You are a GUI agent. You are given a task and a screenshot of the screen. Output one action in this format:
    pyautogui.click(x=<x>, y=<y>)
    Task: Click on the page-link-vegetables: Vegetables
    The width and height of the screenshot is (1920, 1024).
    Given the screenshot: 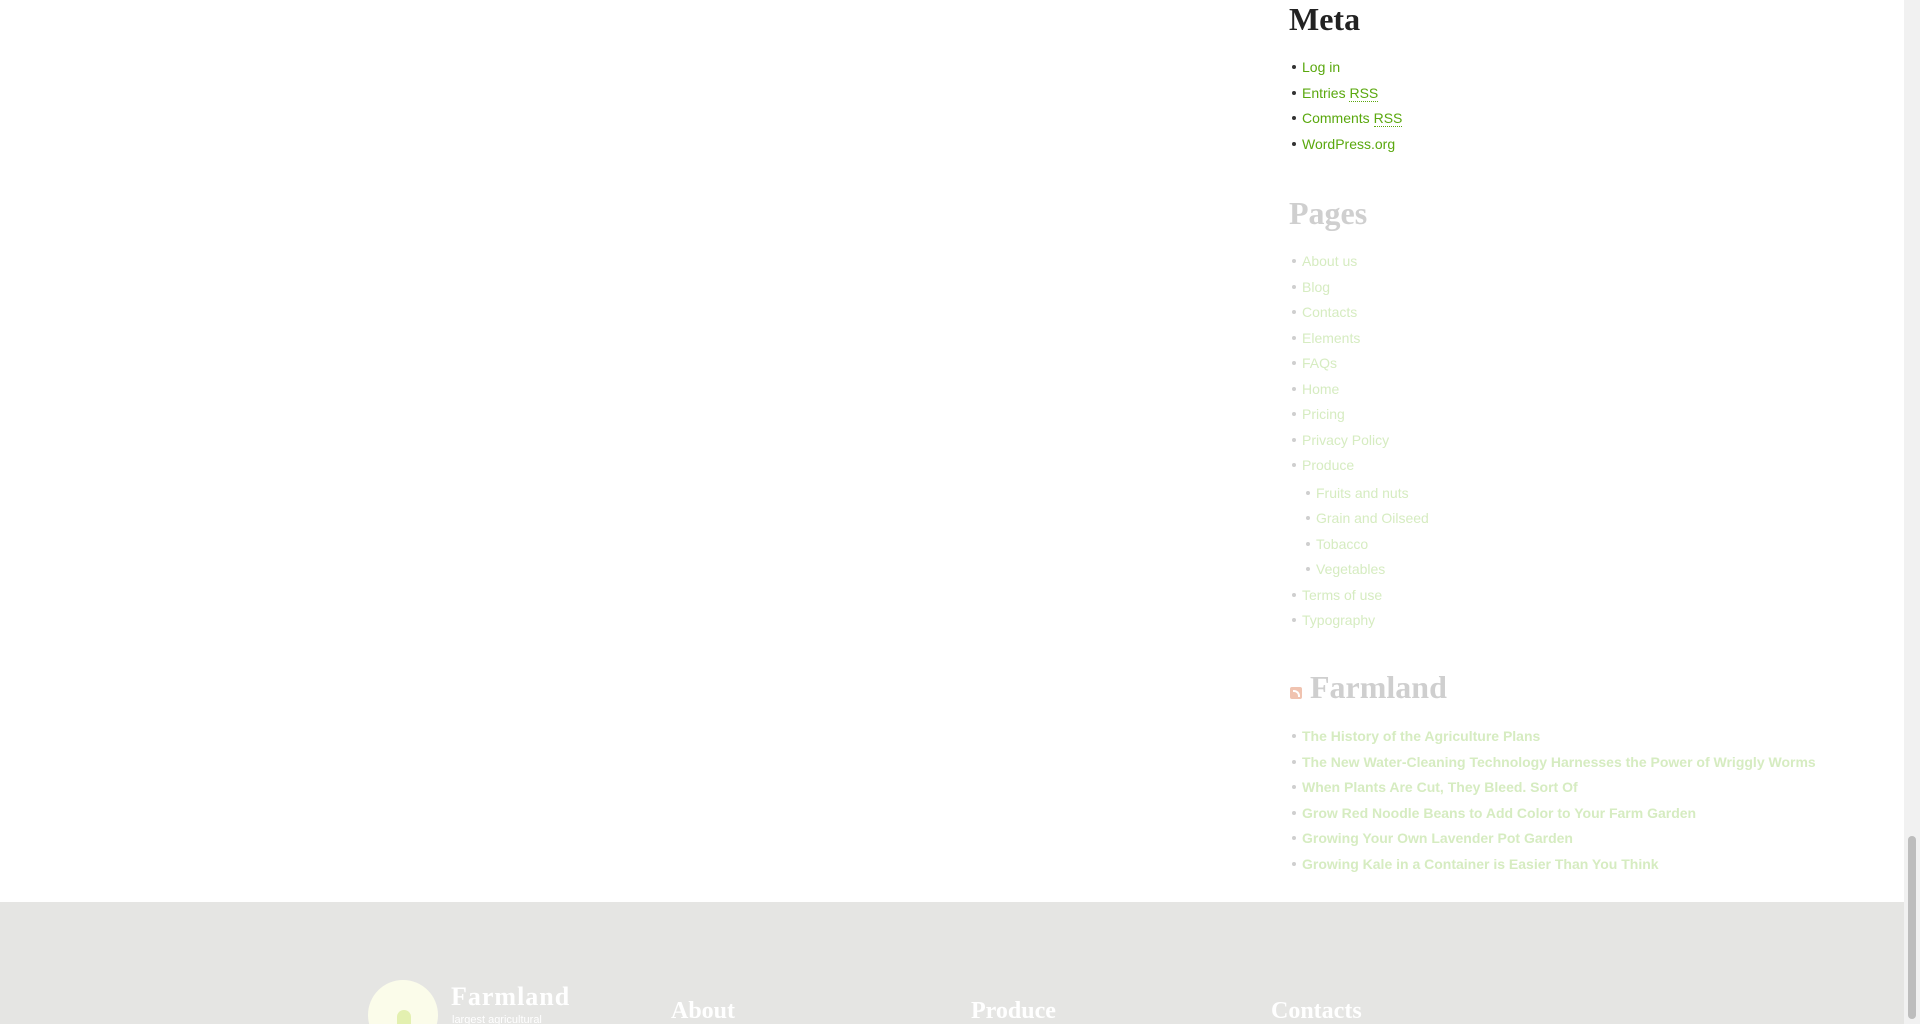 What is the action you would take?
    pyautogui.click(x=1350, y=569)
    